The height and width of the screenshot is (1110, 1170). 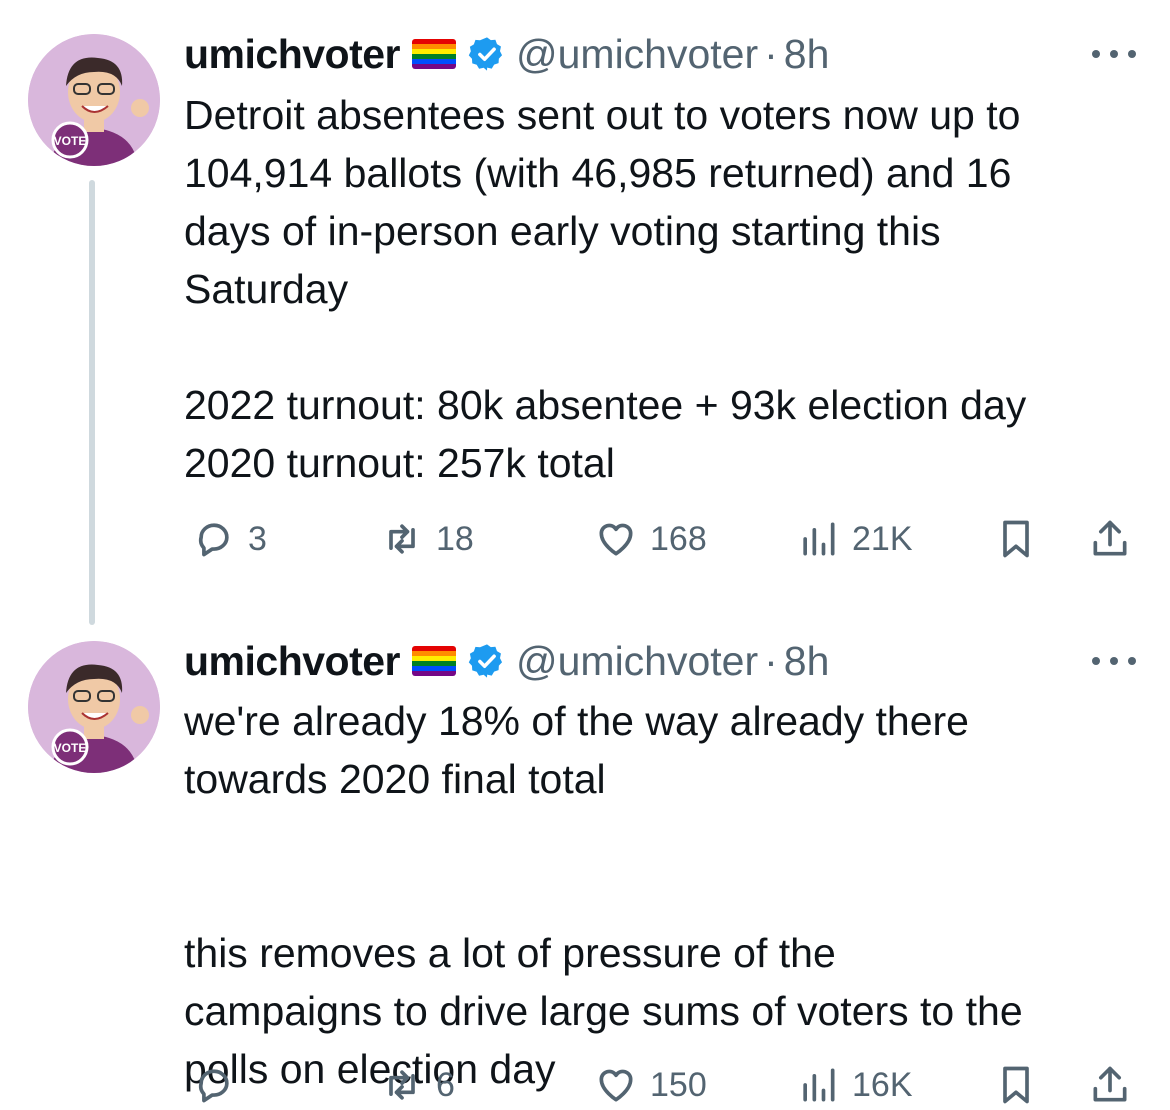 I want to click on views-button: 16K, so click(x=854, y=1085).